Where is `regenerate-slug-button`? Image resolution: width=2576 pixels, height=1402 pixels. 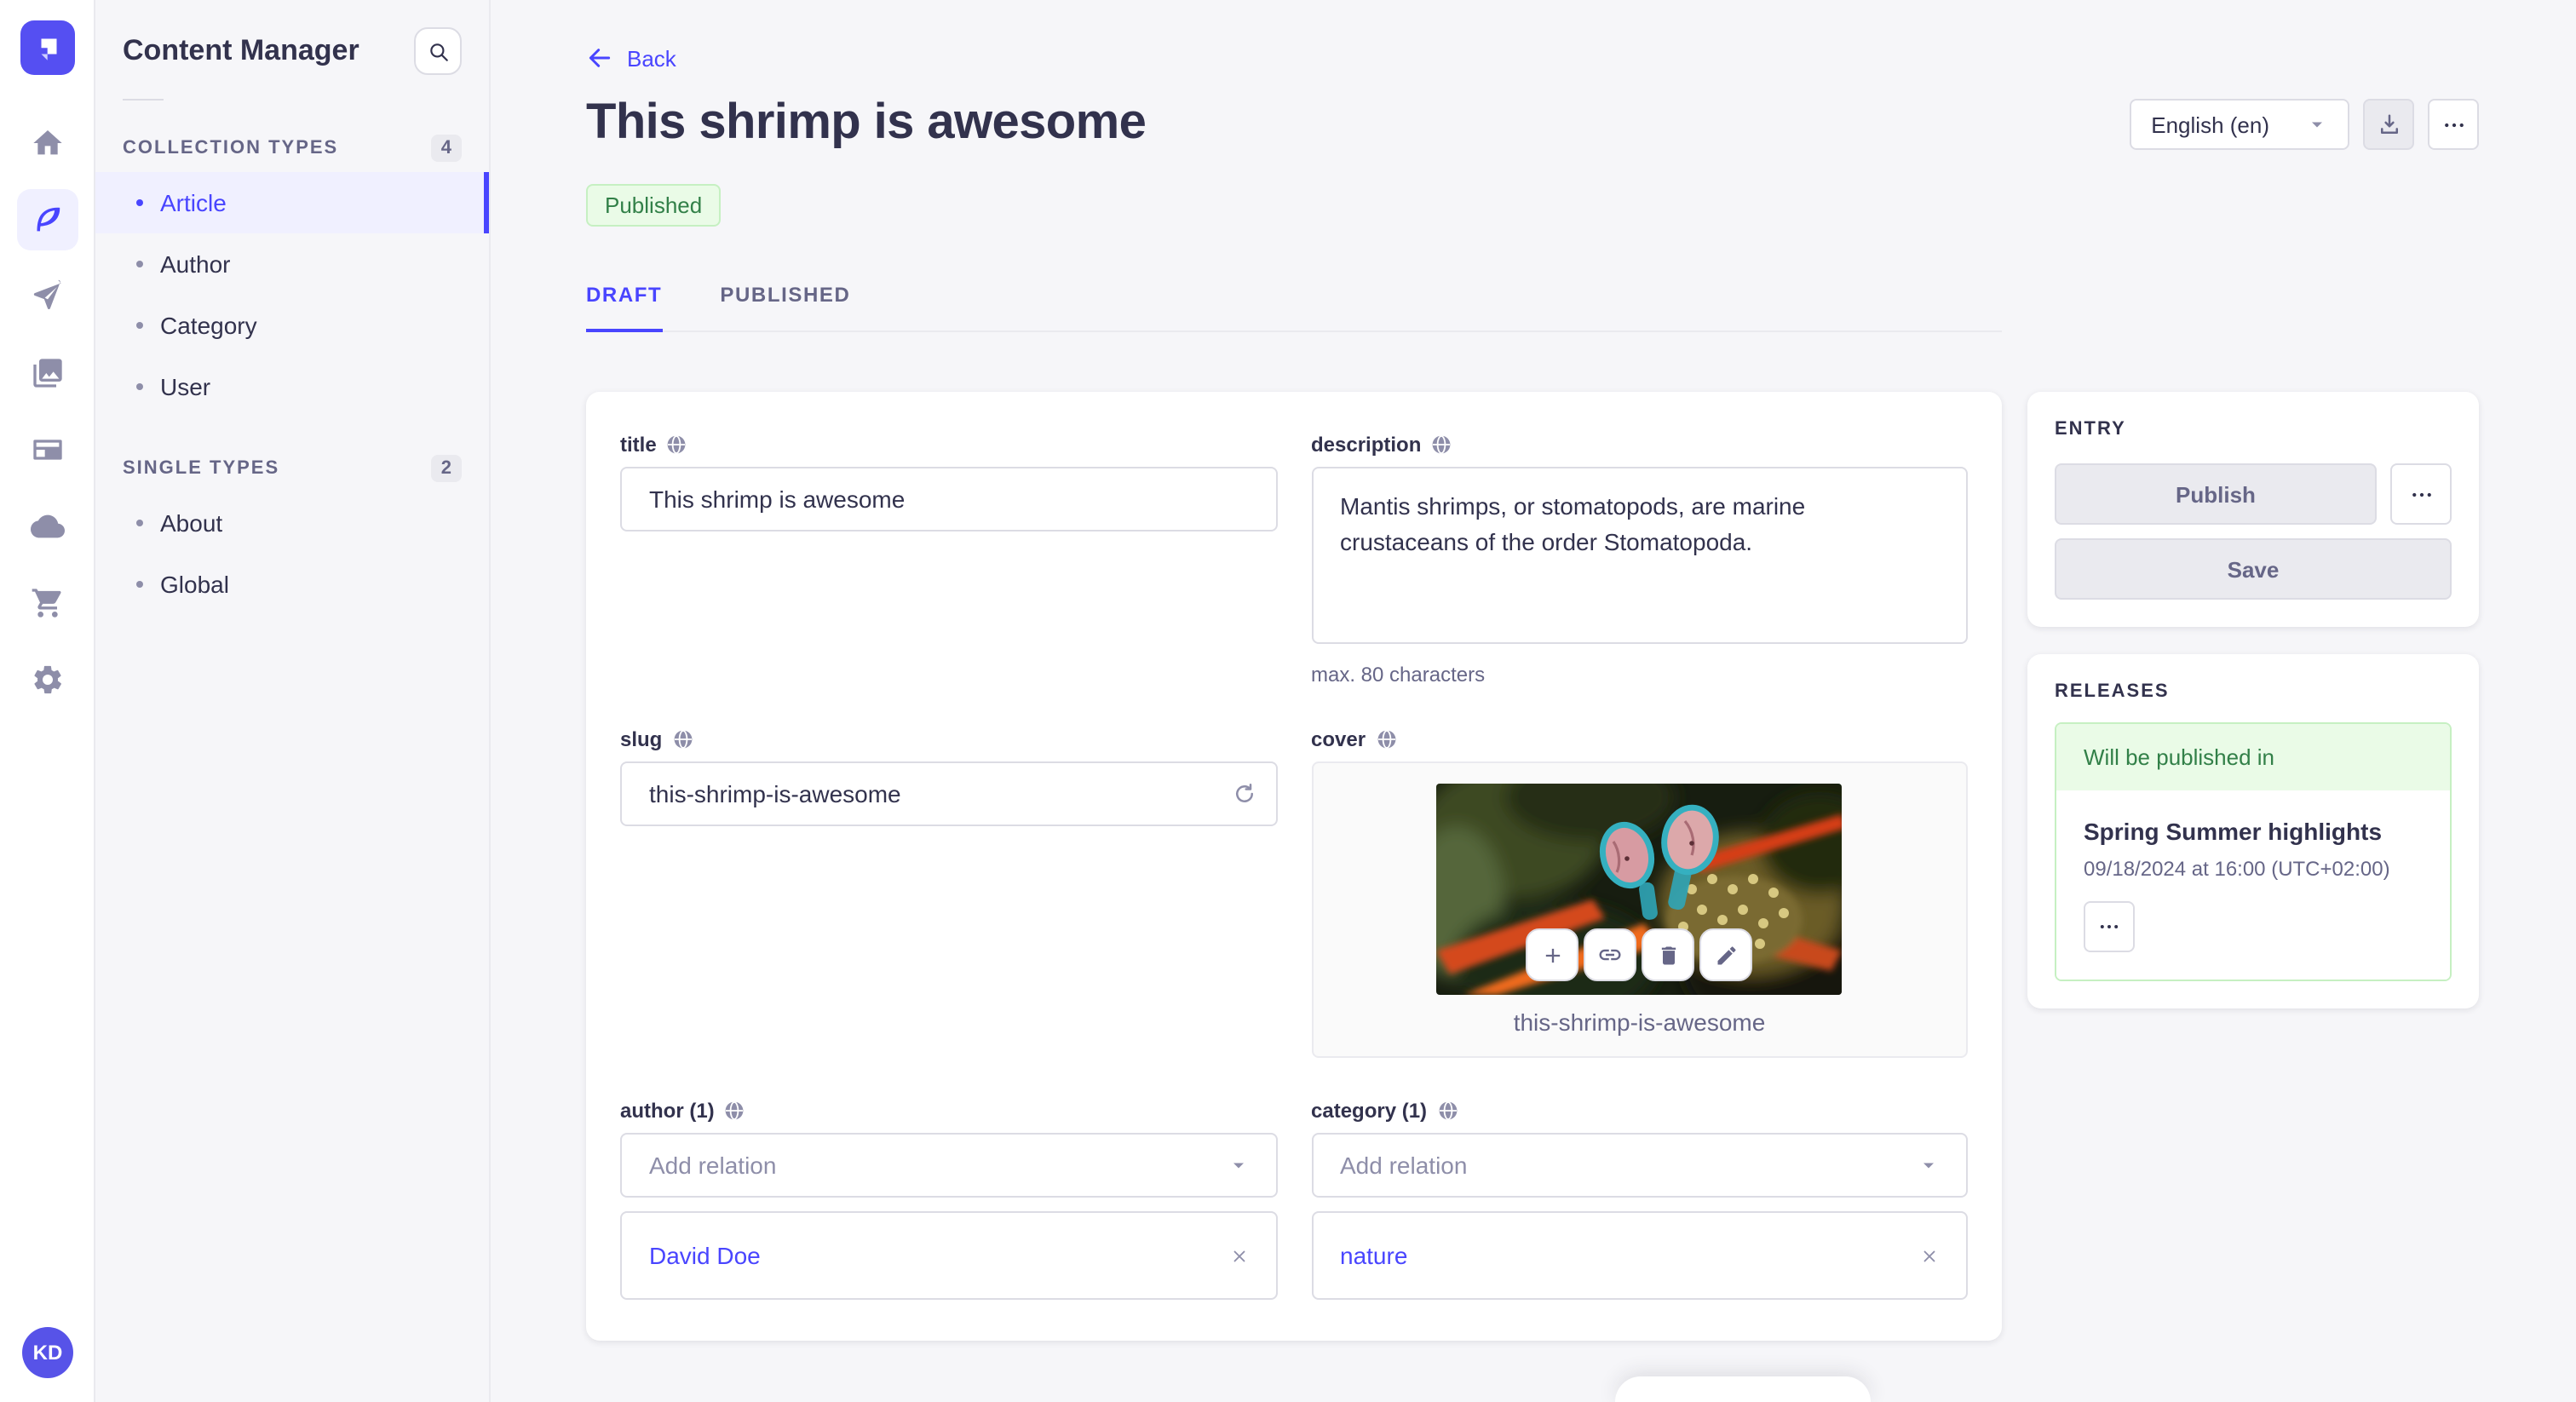
regenerate-slug-button is located at coordinates (1243, 794).